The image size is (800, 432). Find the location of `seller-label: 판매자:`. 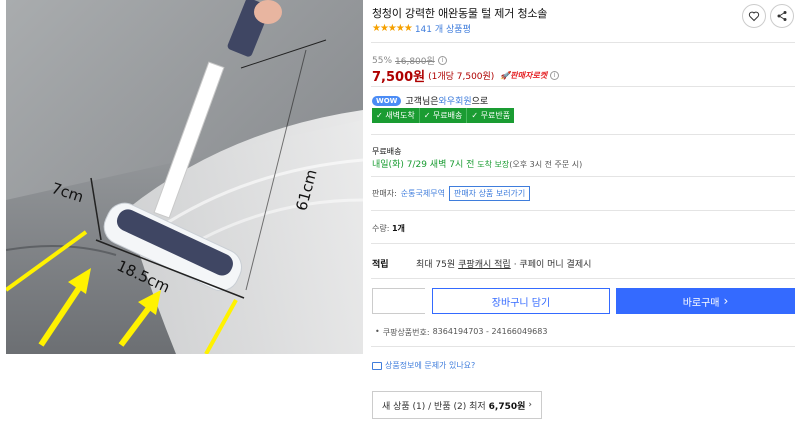

seller-label: 판매자: is located at coordinates (384, 193).